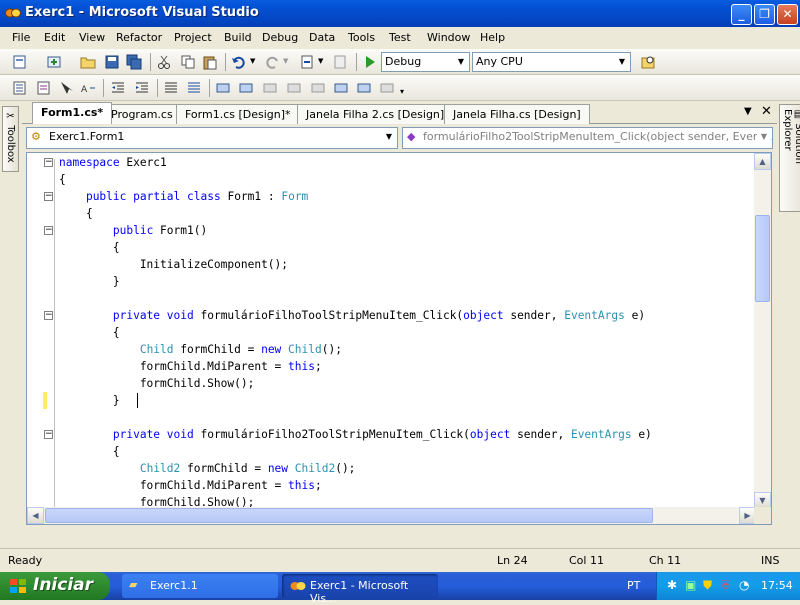  What do you see at coordinates (280, 37) in the screenshot?
I see `menu-debug: Debug` at bounding box center [280, 37].